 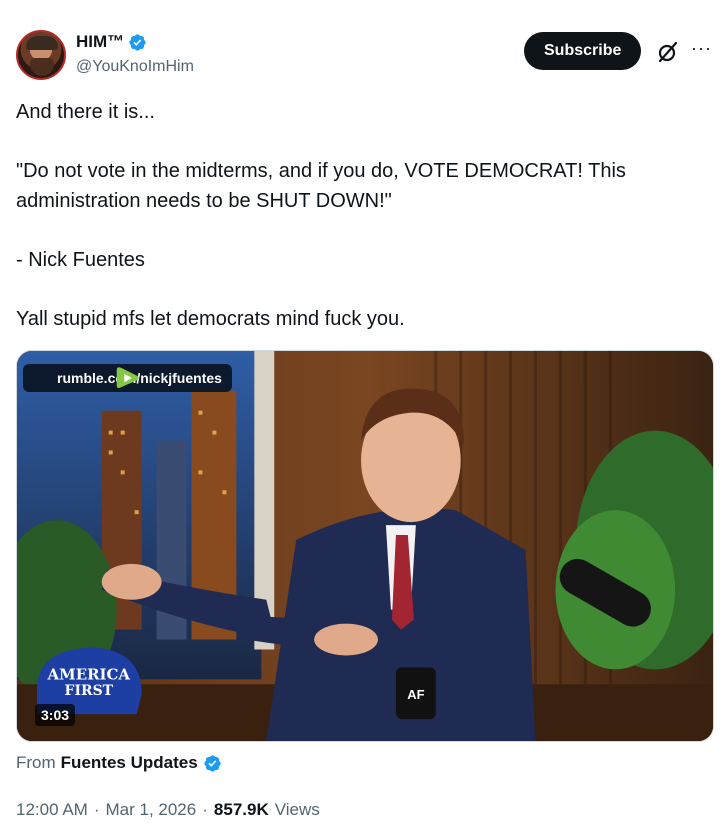 What do you see at coordinates (52, 810) in the screenshot?
I see `tweet-time: 12:00 AM` at bounding box center [52, 810].